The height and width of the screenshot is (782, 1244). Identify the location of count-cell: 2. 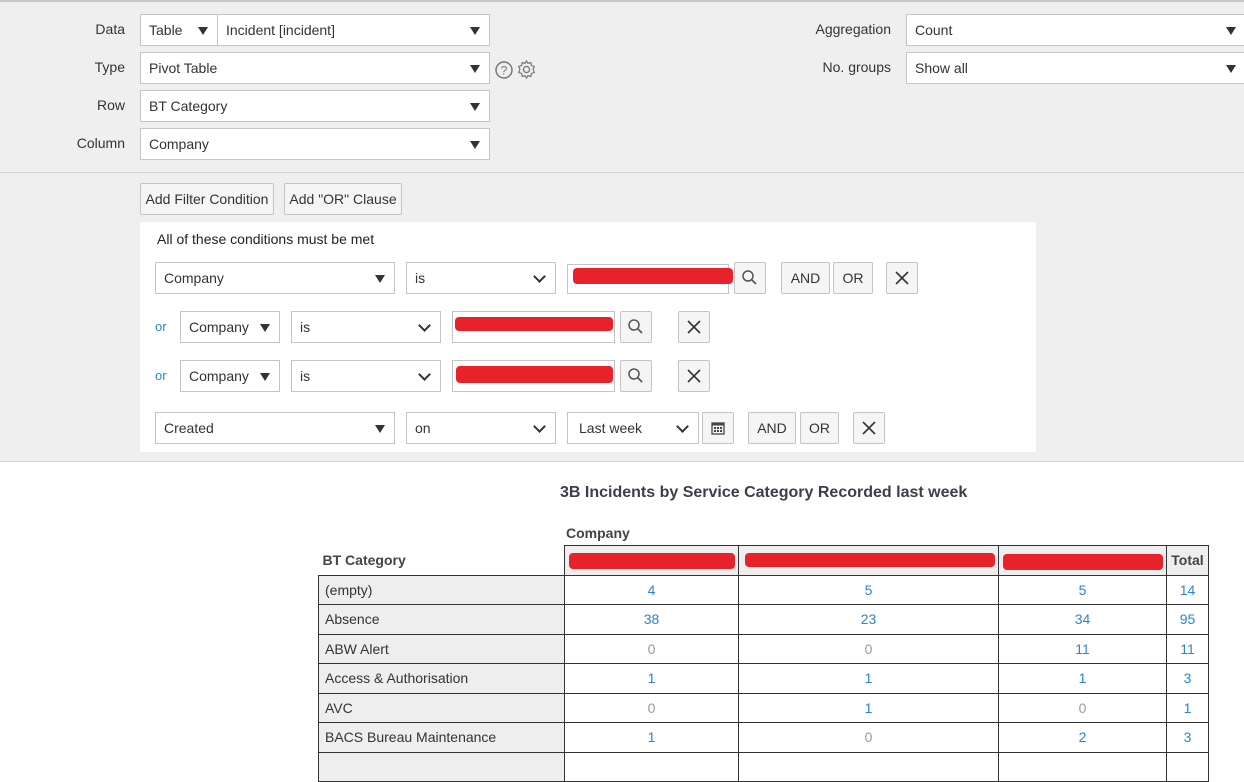
(1082, 737).